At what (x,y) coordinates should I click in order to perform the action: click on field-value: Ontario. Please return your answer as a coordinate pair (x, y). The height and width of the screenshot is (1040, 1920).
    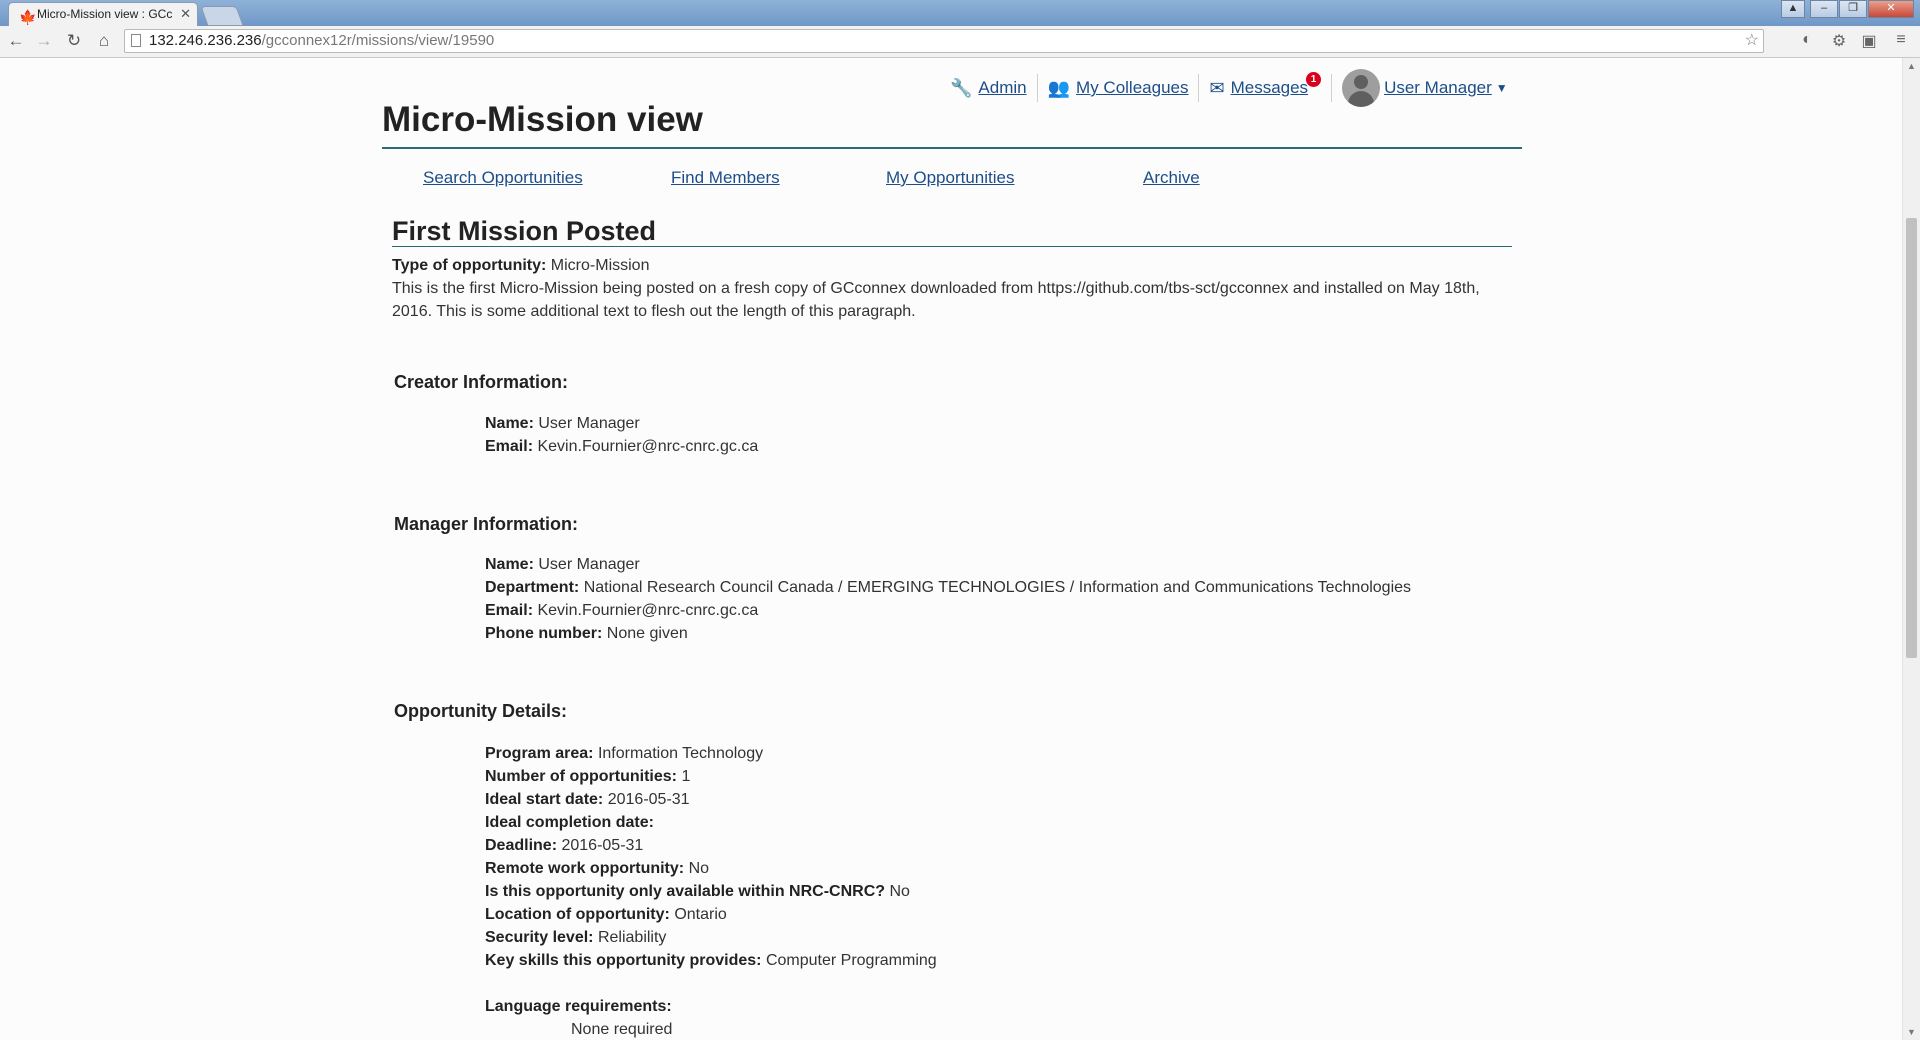
    Looking at the image, I should click on (700, 914).